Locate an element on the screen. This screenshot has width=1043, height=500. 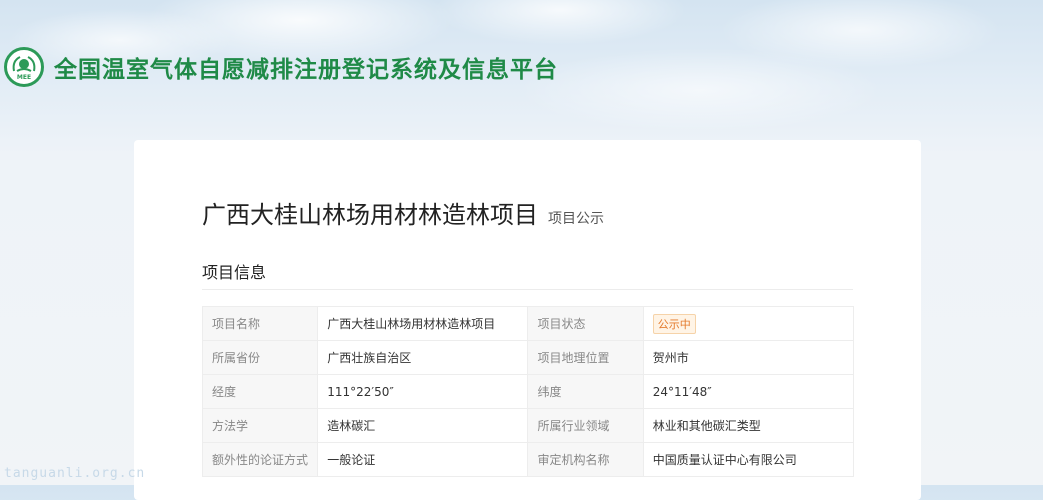
label-project-name: 项目名称 is located at coordinates (260, 323).